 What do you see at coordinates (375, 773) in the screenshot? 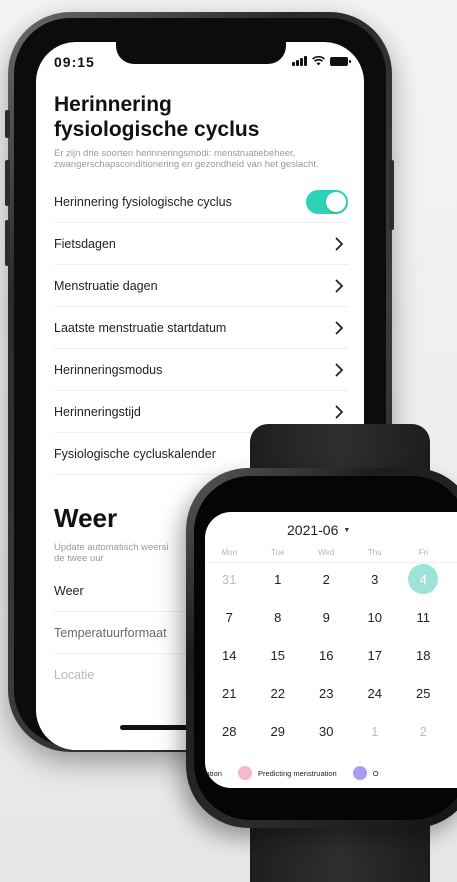
I see `legend-label-ovulation: O` at bounding box center [375, 773].